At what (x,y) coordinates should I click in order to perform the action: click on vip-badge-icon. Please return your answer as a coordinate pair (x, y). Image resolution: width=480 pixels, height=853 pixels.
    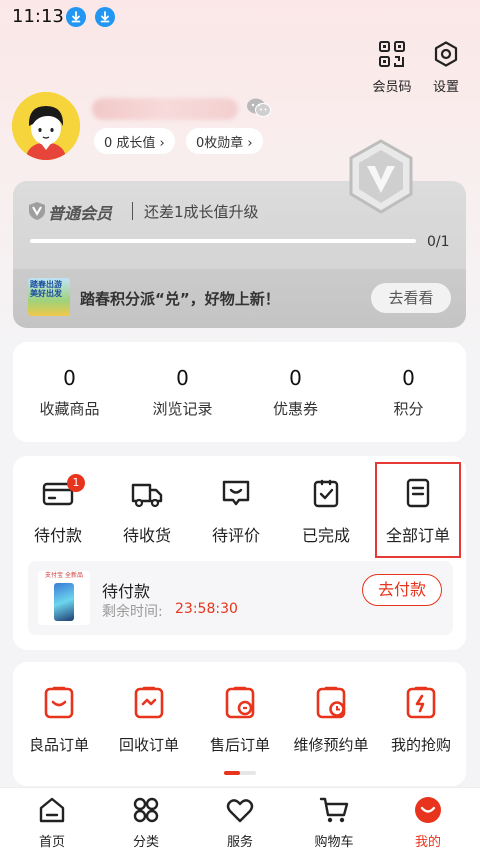
    Looking at the image, I should click on (381, 179).